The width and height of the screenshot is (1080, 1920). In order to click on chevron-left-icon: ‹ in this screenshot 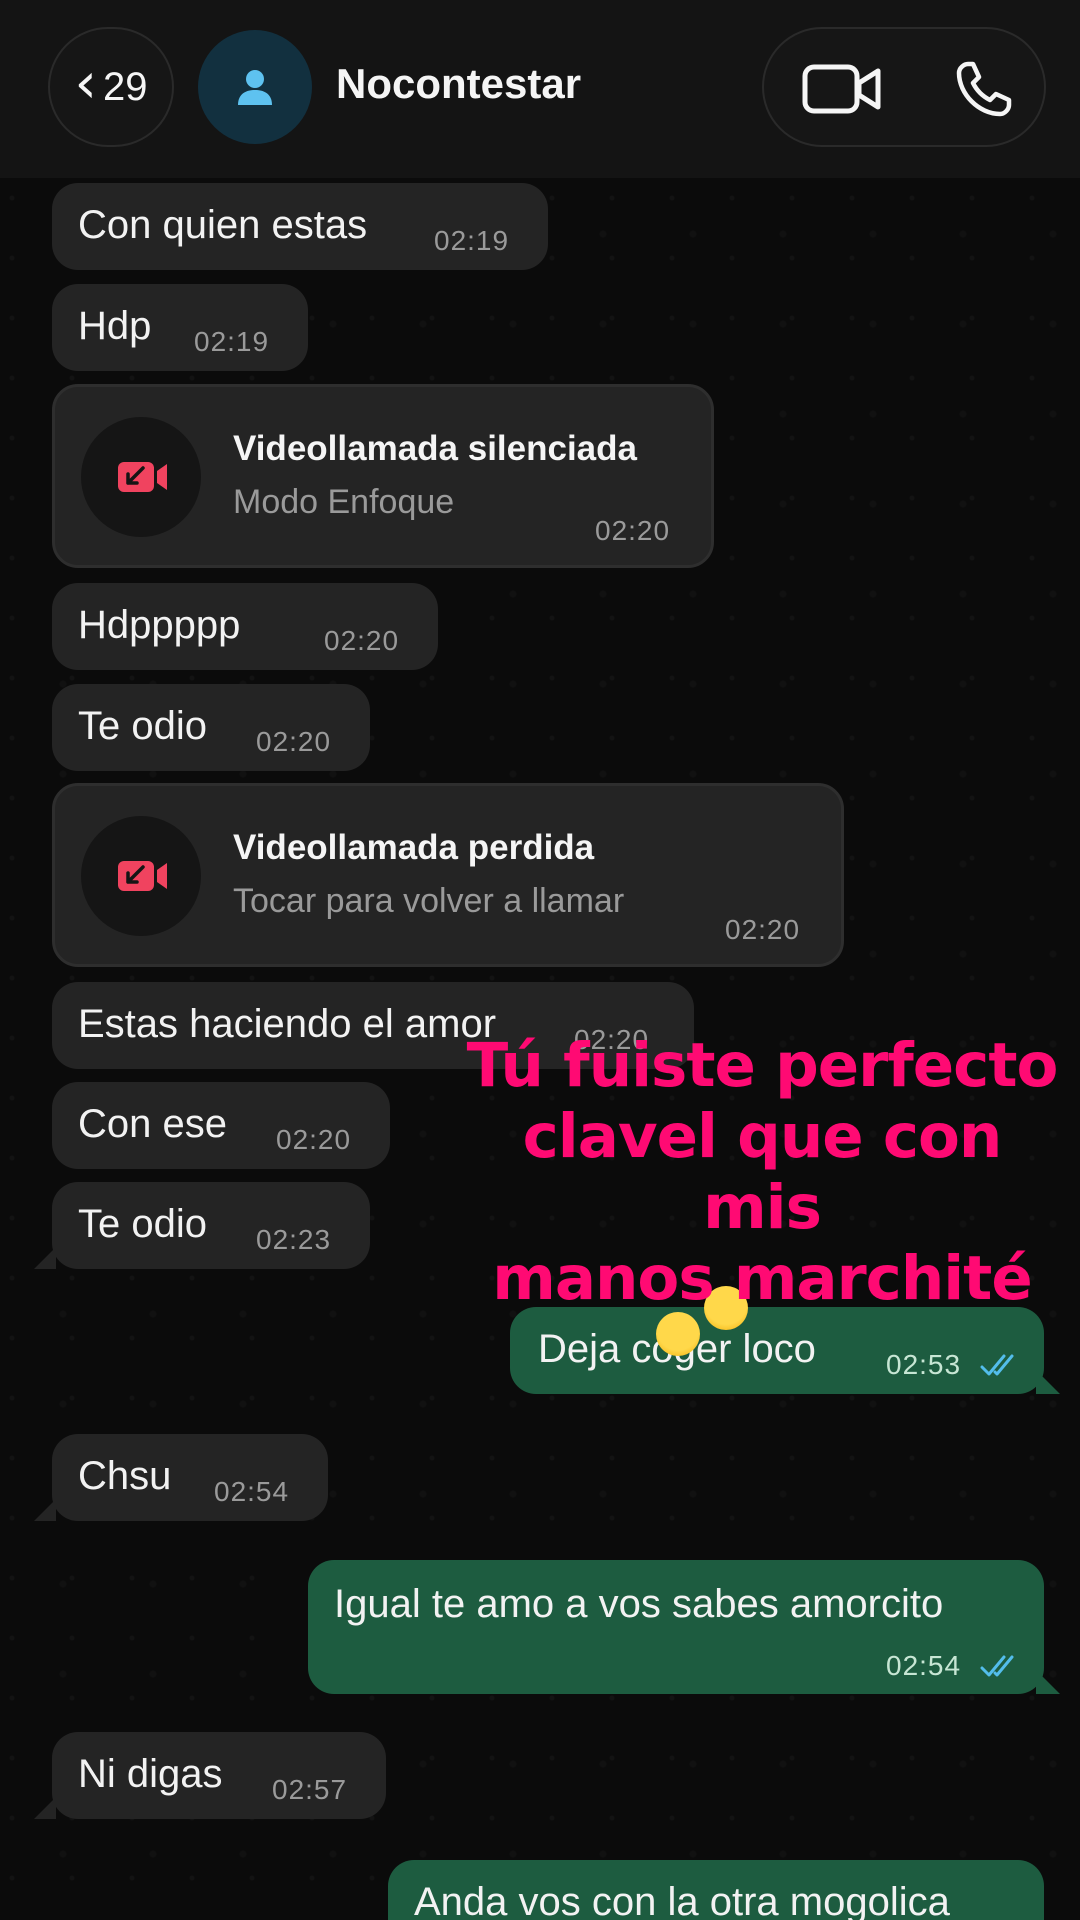, I will do `click(85, 83)`.